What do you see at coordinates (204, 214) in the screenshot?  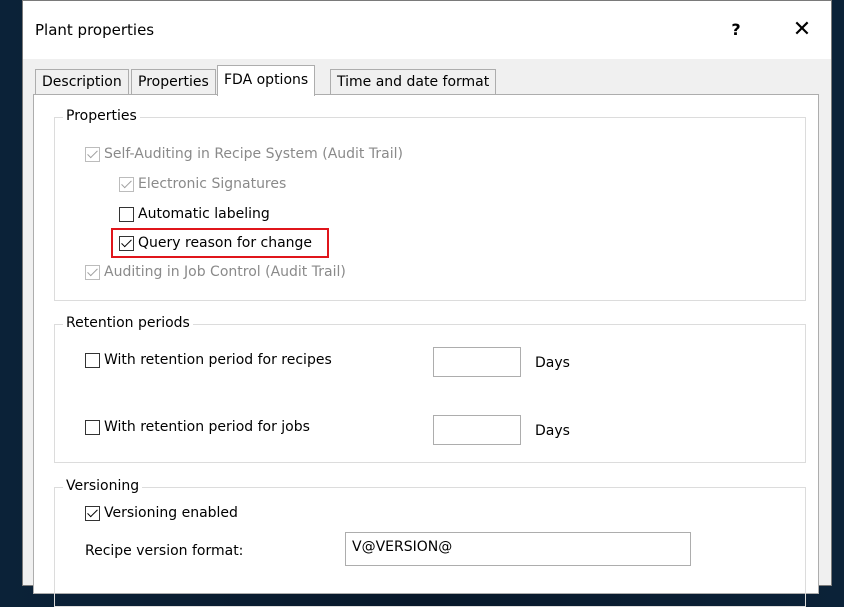 I see `automatic-labeling-label: Automatic labeling` at bounding box center [204, 214].